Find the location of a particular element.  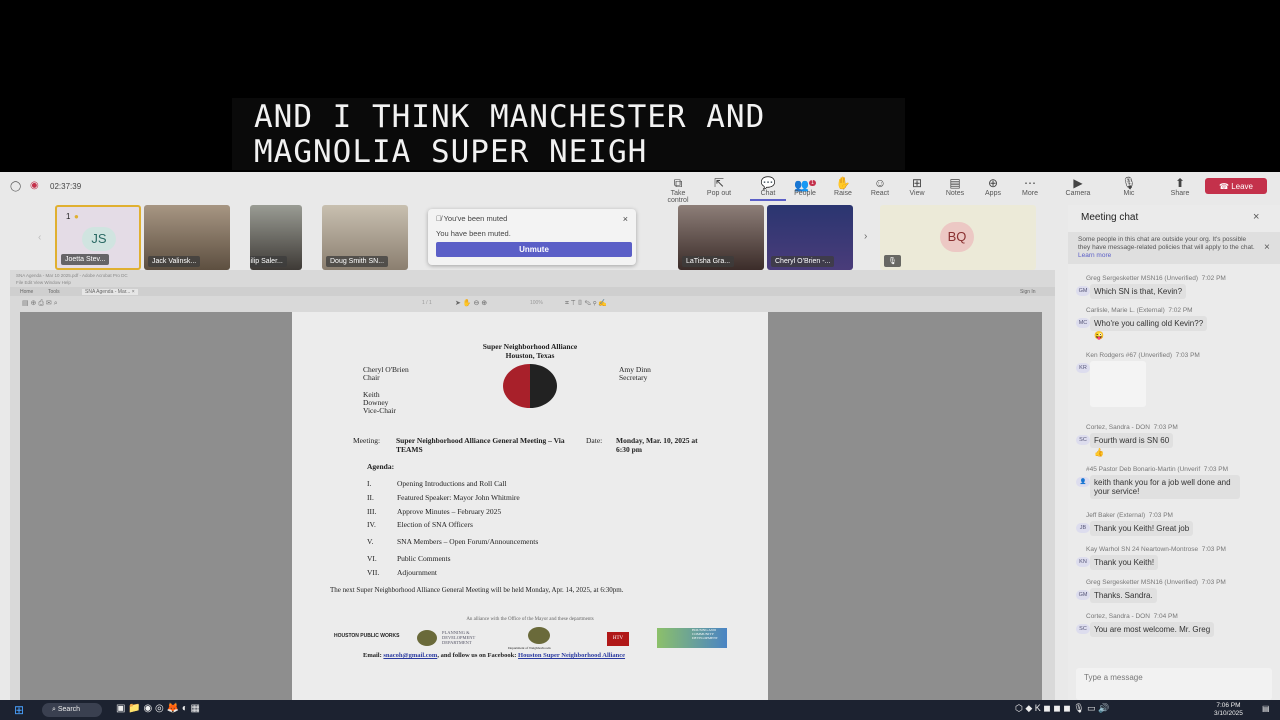

participant-tile: BQ 🎙 is located at coordinates (958, 237).